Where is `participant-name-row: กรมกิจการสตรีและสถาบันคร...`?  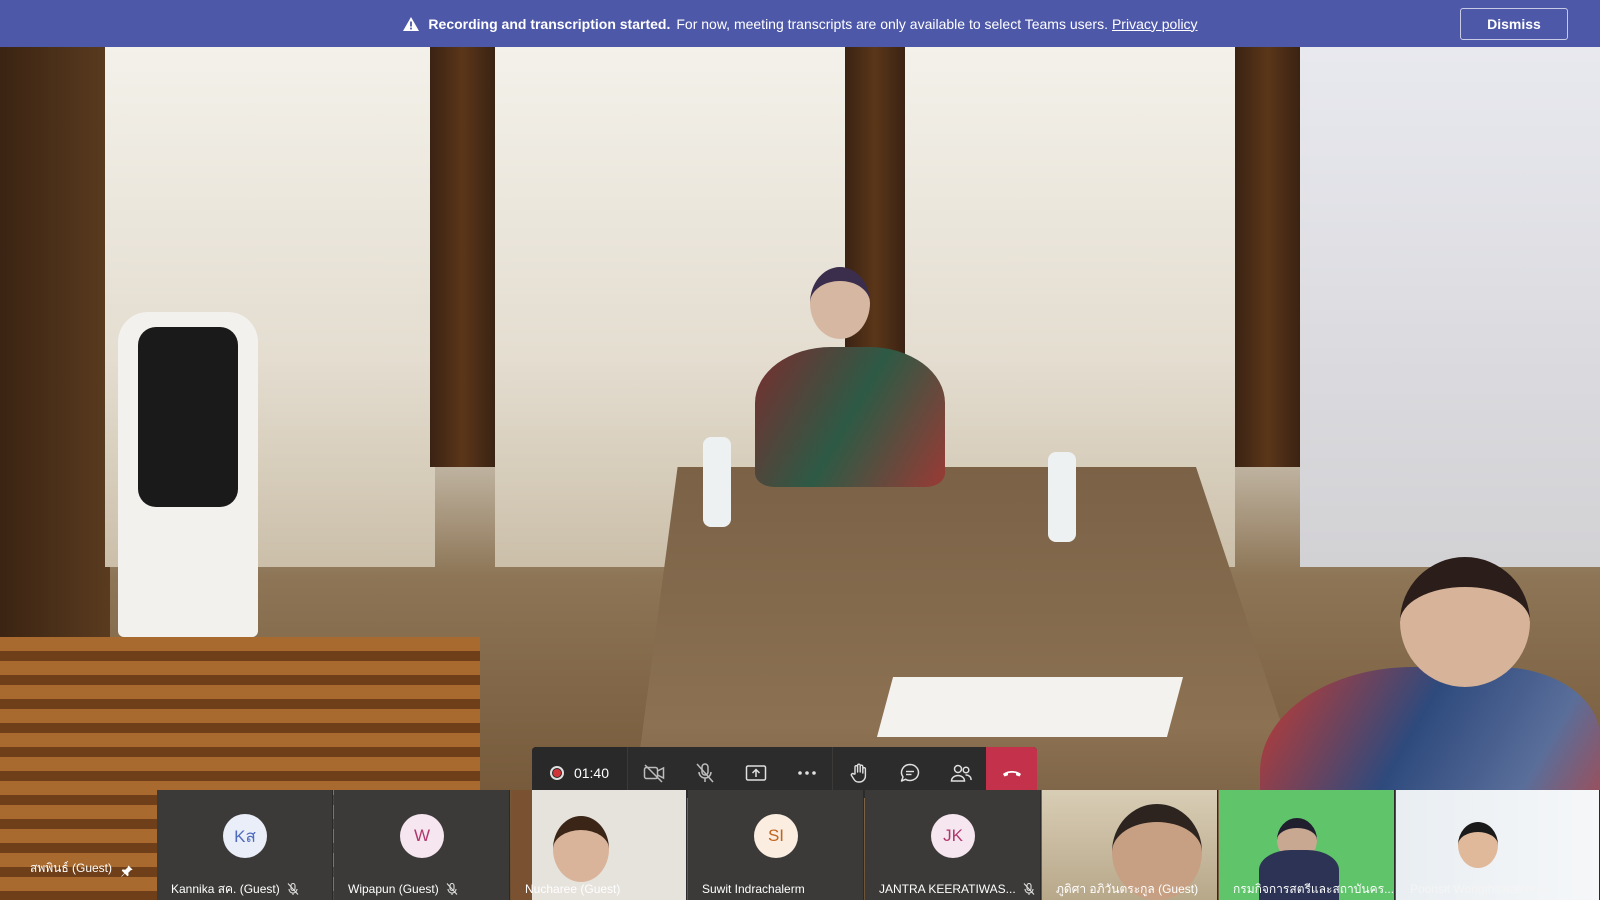
participant-name-row: กรมกิจการสตรีและสถาบันคร... is located at coordinates (1313, 889).